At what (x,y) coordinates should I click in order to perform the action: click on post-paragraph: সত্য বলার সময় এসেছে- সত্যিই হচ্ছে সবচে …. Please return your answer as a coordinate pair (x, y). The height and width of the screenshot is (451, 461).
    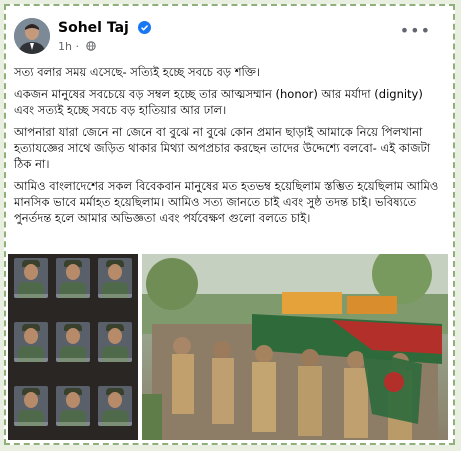
    Looking at the image, I should click on (137, 72).